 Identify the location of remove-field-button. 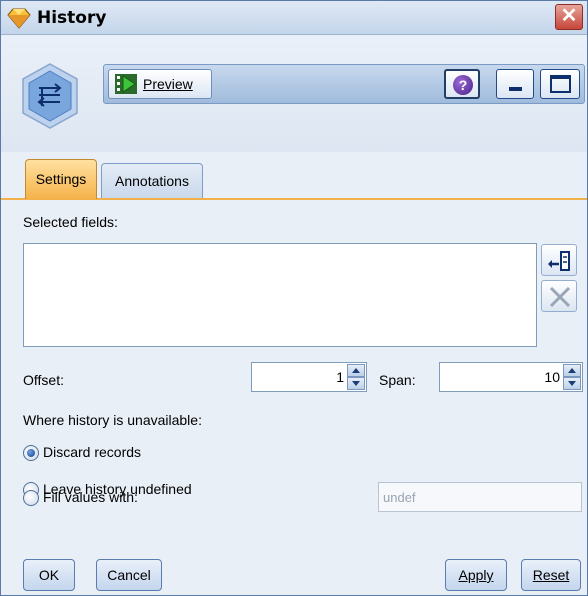
(559, 296).